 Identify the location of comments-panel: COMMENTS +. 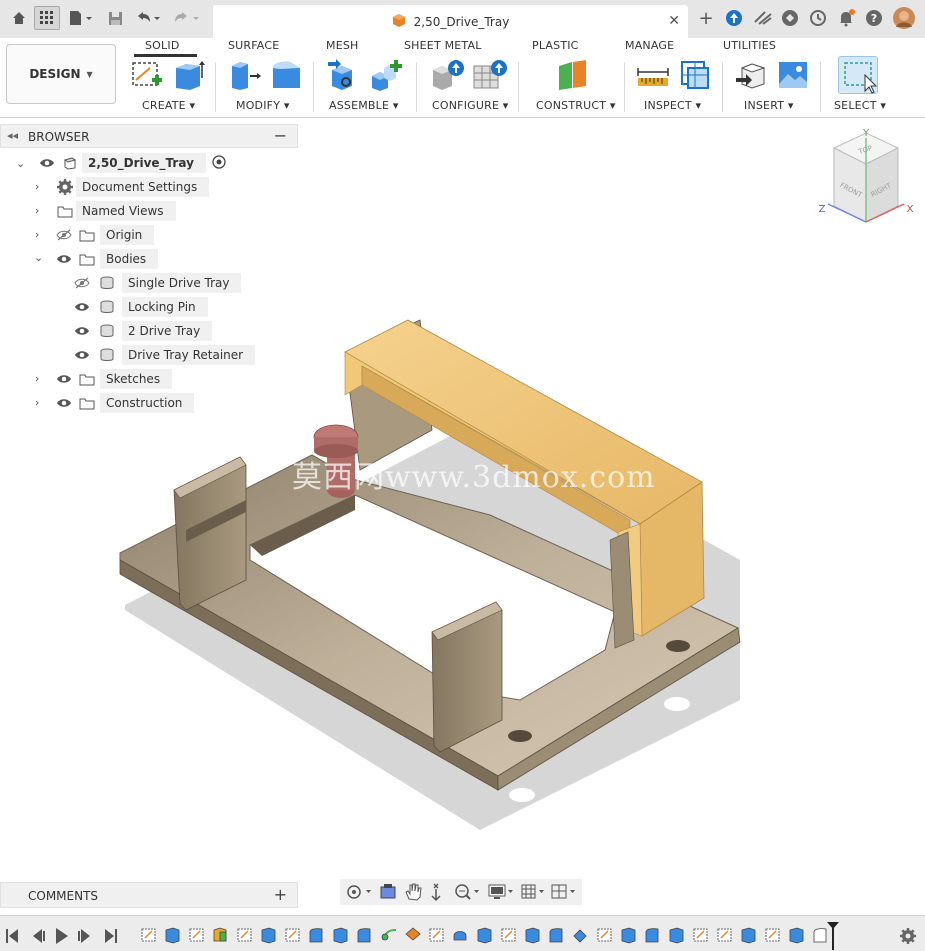
(149, 895).